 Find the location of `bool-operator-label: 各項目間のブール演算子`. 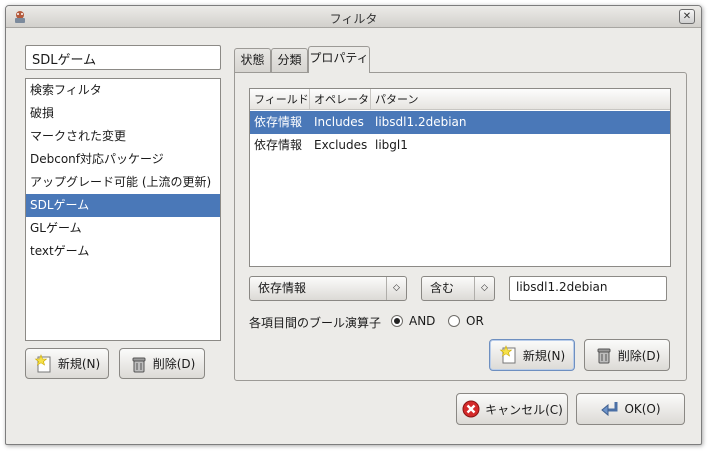

bool-operator-label: 各項目間のブール演算子 is located at coordinates (315, 323).